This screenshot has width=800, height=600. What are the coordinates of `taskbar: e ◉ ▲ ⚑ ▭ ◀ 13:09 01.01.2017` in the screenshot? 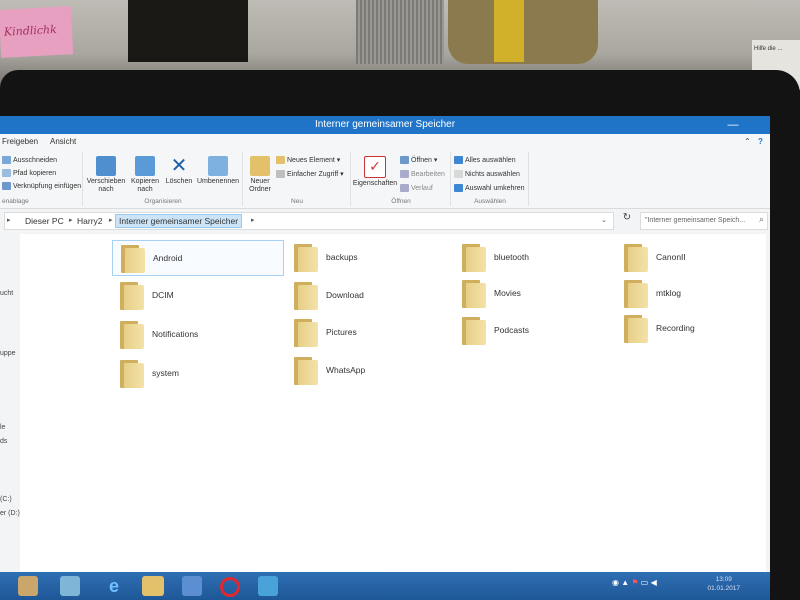 It's located at (385, 586).